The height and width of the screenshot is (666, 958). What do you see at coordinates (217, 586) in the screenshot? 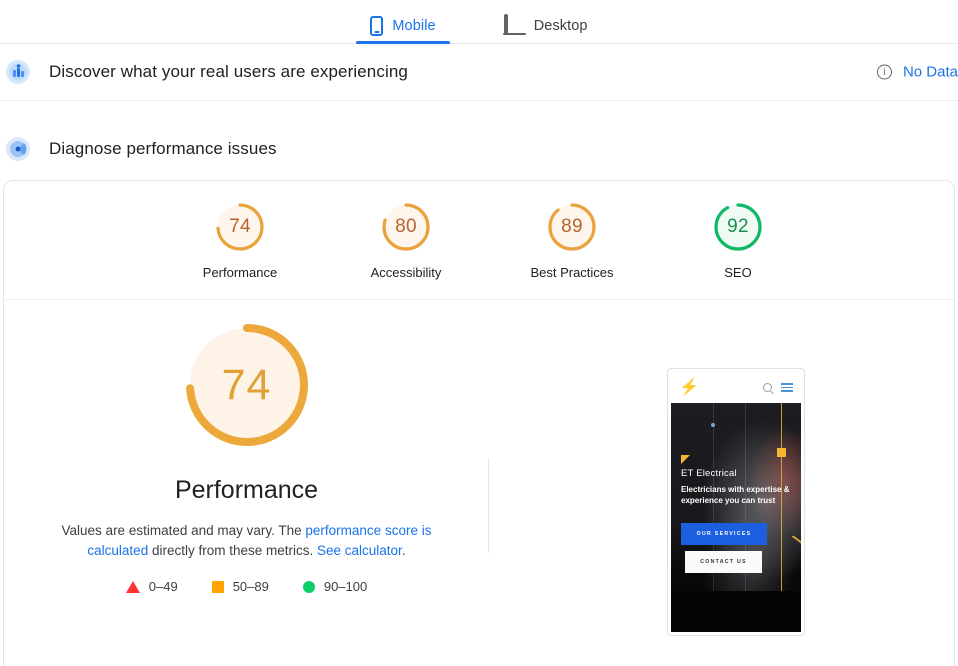
I see `square-icon` at bounding box center [217, 586].